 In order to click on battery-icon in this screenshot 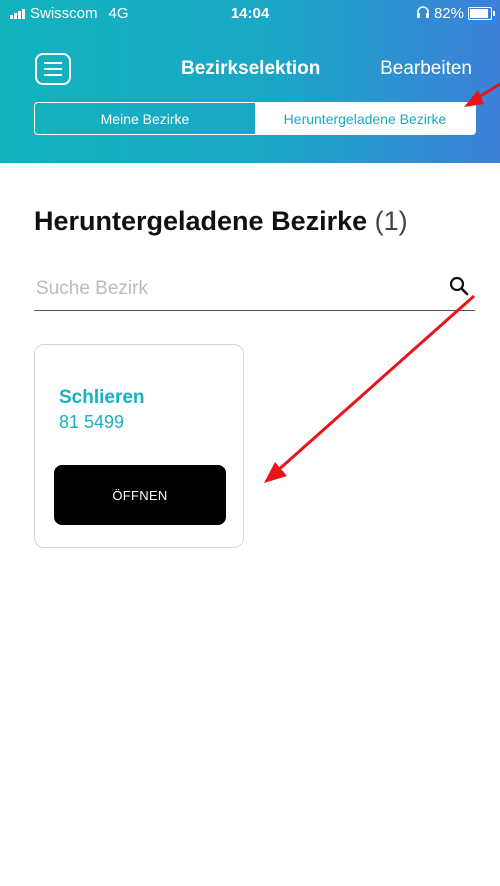, I will do `click(481, 13)`.